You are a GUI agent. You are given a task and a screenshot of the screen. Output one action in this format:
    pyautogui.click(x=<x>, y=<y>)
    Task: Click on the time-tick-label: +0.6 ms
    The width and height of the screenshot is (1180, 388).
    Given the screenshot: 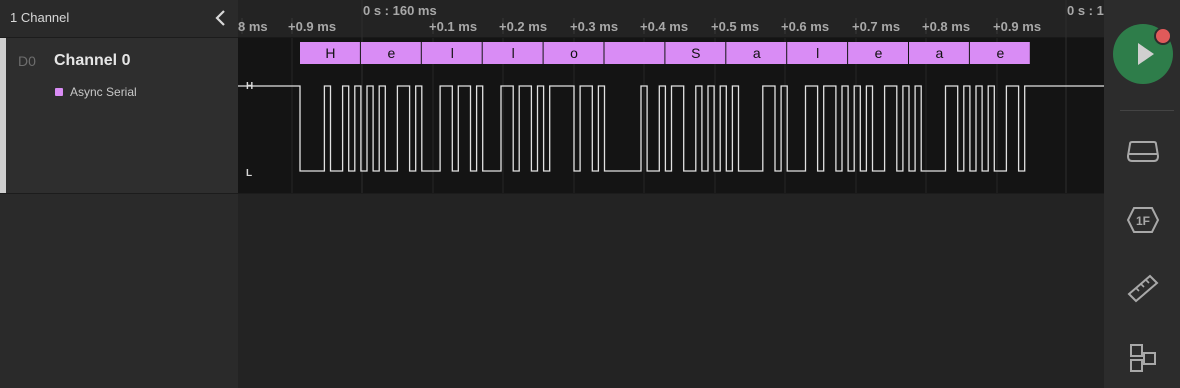 What is the action you would take?
    pyautogui.click(x=805, y=26)
    